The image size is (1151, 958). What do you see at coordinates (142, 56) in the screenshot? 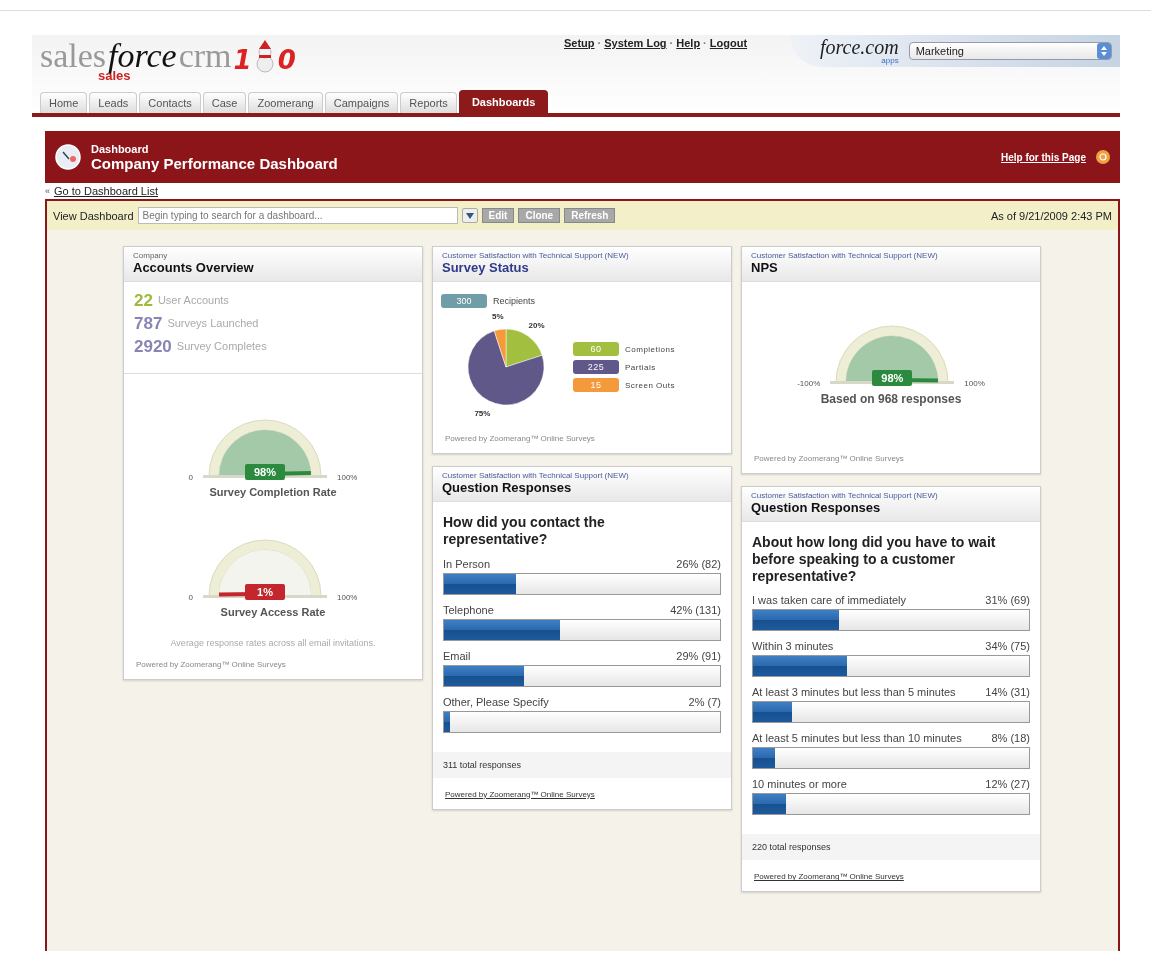
I see `logo-text: force` at bounding box center [142, 56].